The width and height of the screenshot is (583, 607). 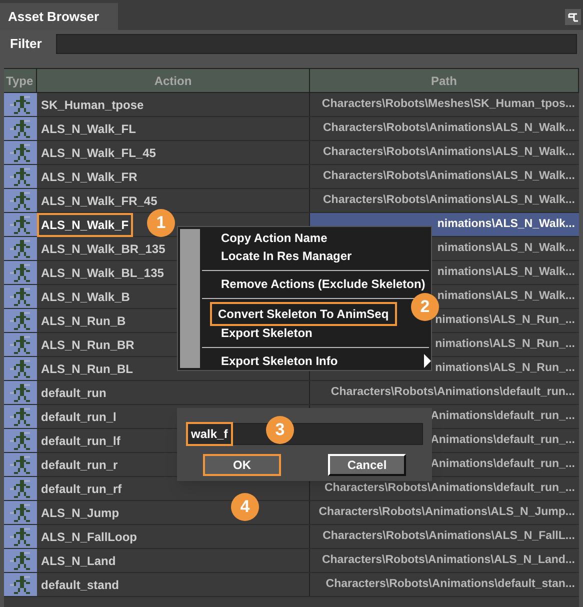 What do you see at coordinates (303, 314) in the screenshot?
I see `menu-item: Convert Skeleton To AnimSeq` at bounding box center [303, 314].